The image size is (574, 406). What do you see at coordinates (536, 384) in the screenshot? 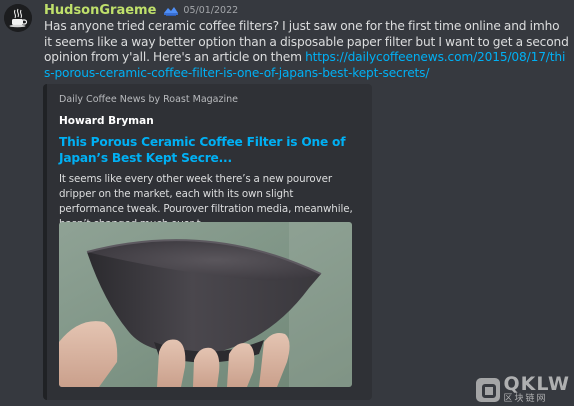
I see `watermark-brand: QKLW` at bounding box center [536, 384].